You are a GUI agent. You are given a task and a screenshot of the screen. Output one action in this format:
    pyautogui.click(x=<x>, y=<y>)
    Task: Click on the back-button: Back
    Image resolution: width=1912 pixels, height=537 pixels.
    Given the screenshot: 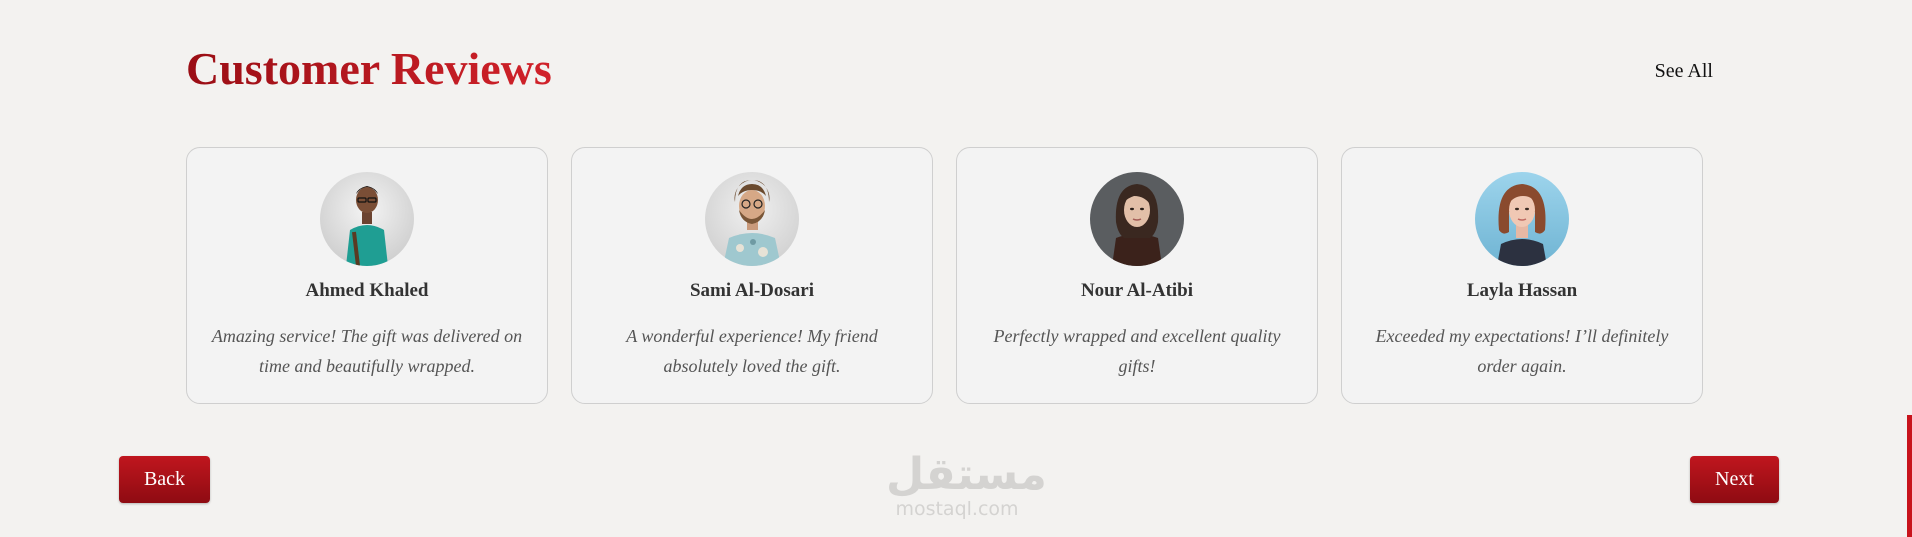 What is the action you would take?
    pyautogui.click(x=164, y=479)
    